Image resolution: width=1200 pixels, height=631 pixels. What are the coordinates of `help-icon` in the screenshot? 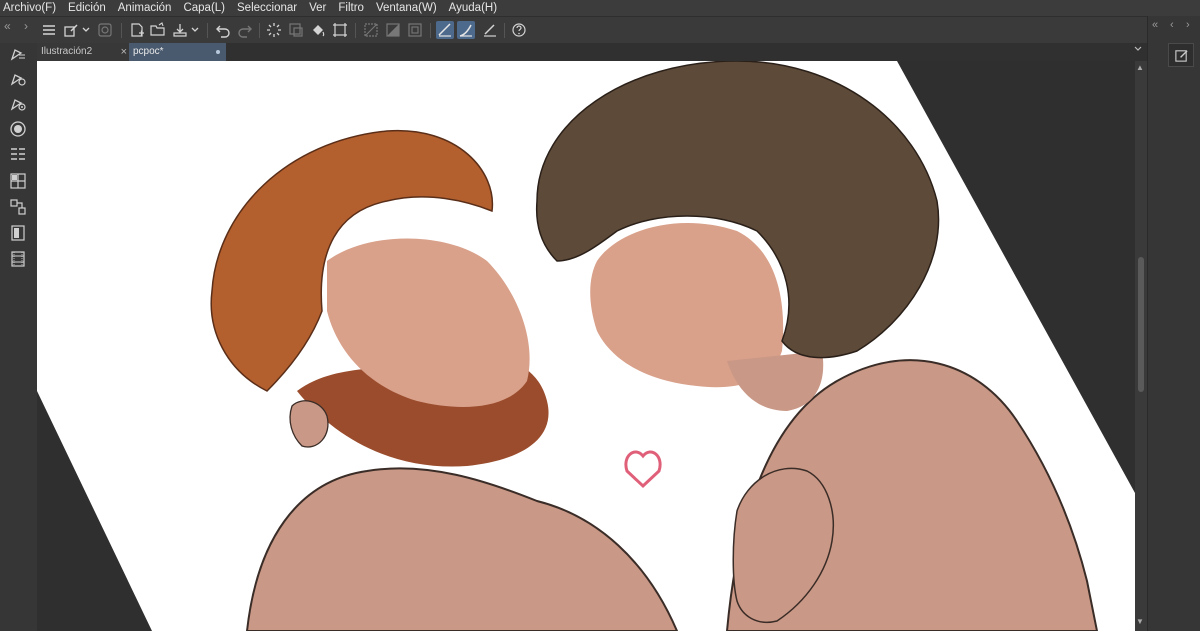 It's located at (519, 30).